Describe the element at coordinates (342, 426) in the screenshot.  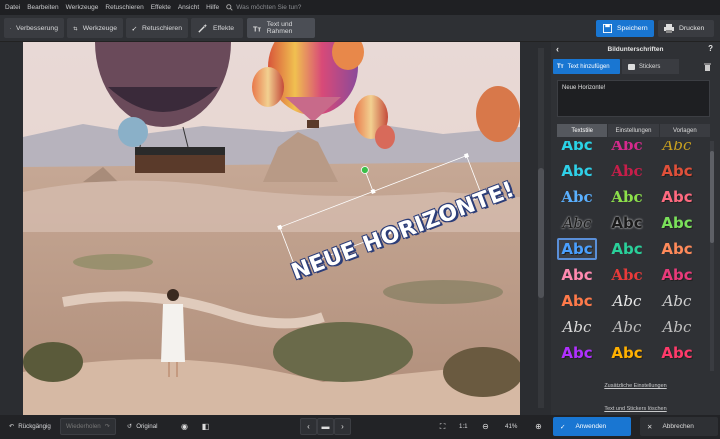
I see `next-image-button: ›` at that location.